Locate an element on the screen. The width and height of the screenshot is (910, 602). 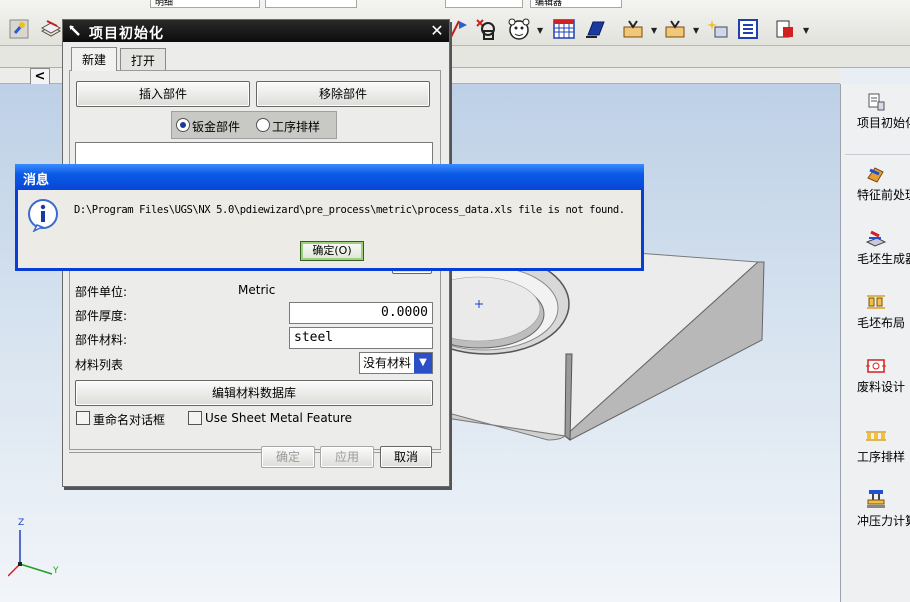
insert-part-label: 插入部件 is located at coordinates (162, 94).